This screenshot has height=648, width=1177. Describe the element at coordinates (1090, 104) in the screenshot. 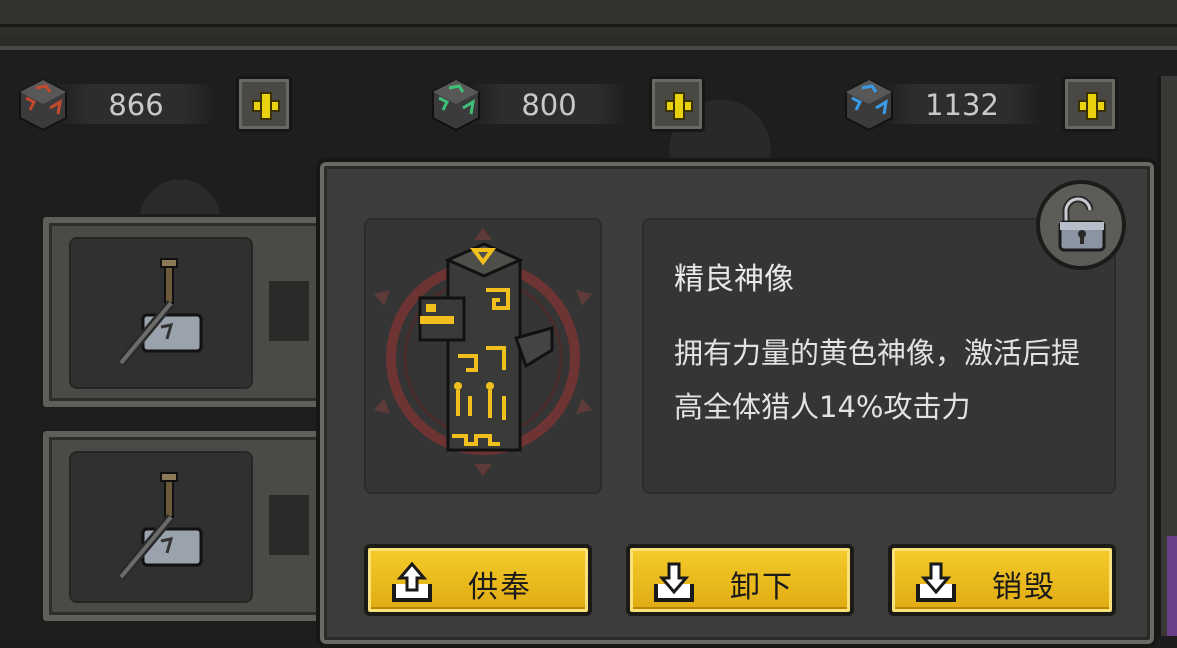

I see `add-blue-resource-button` at that location.